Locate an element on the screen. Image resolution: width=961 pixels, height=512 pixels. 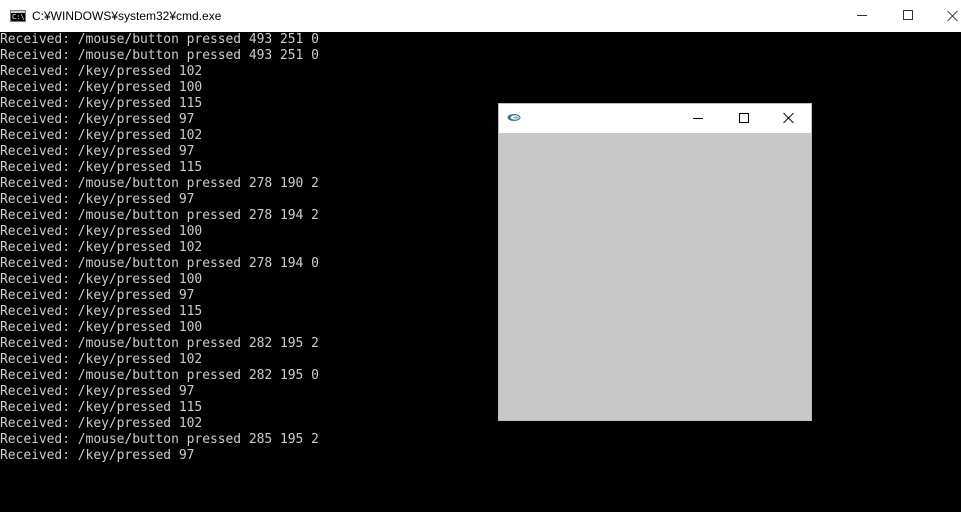
maximize-button is located at coordinates (908, 16).